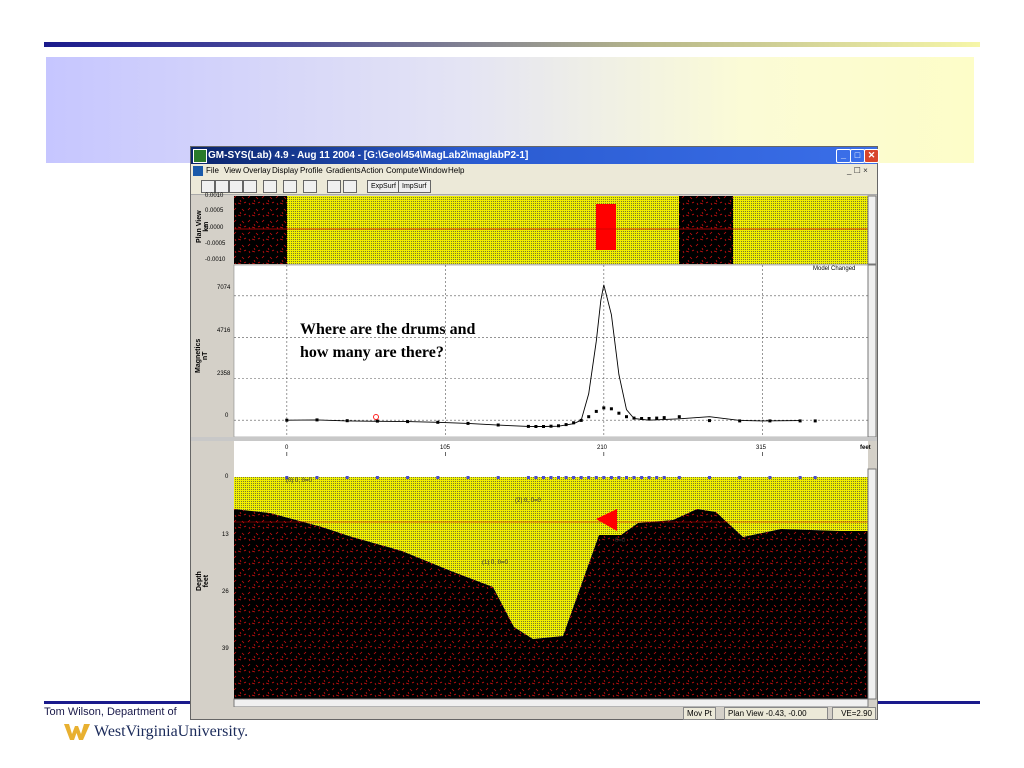 The image size is (1024, 768). I want to click on calculator-icon, so click(290, 186).